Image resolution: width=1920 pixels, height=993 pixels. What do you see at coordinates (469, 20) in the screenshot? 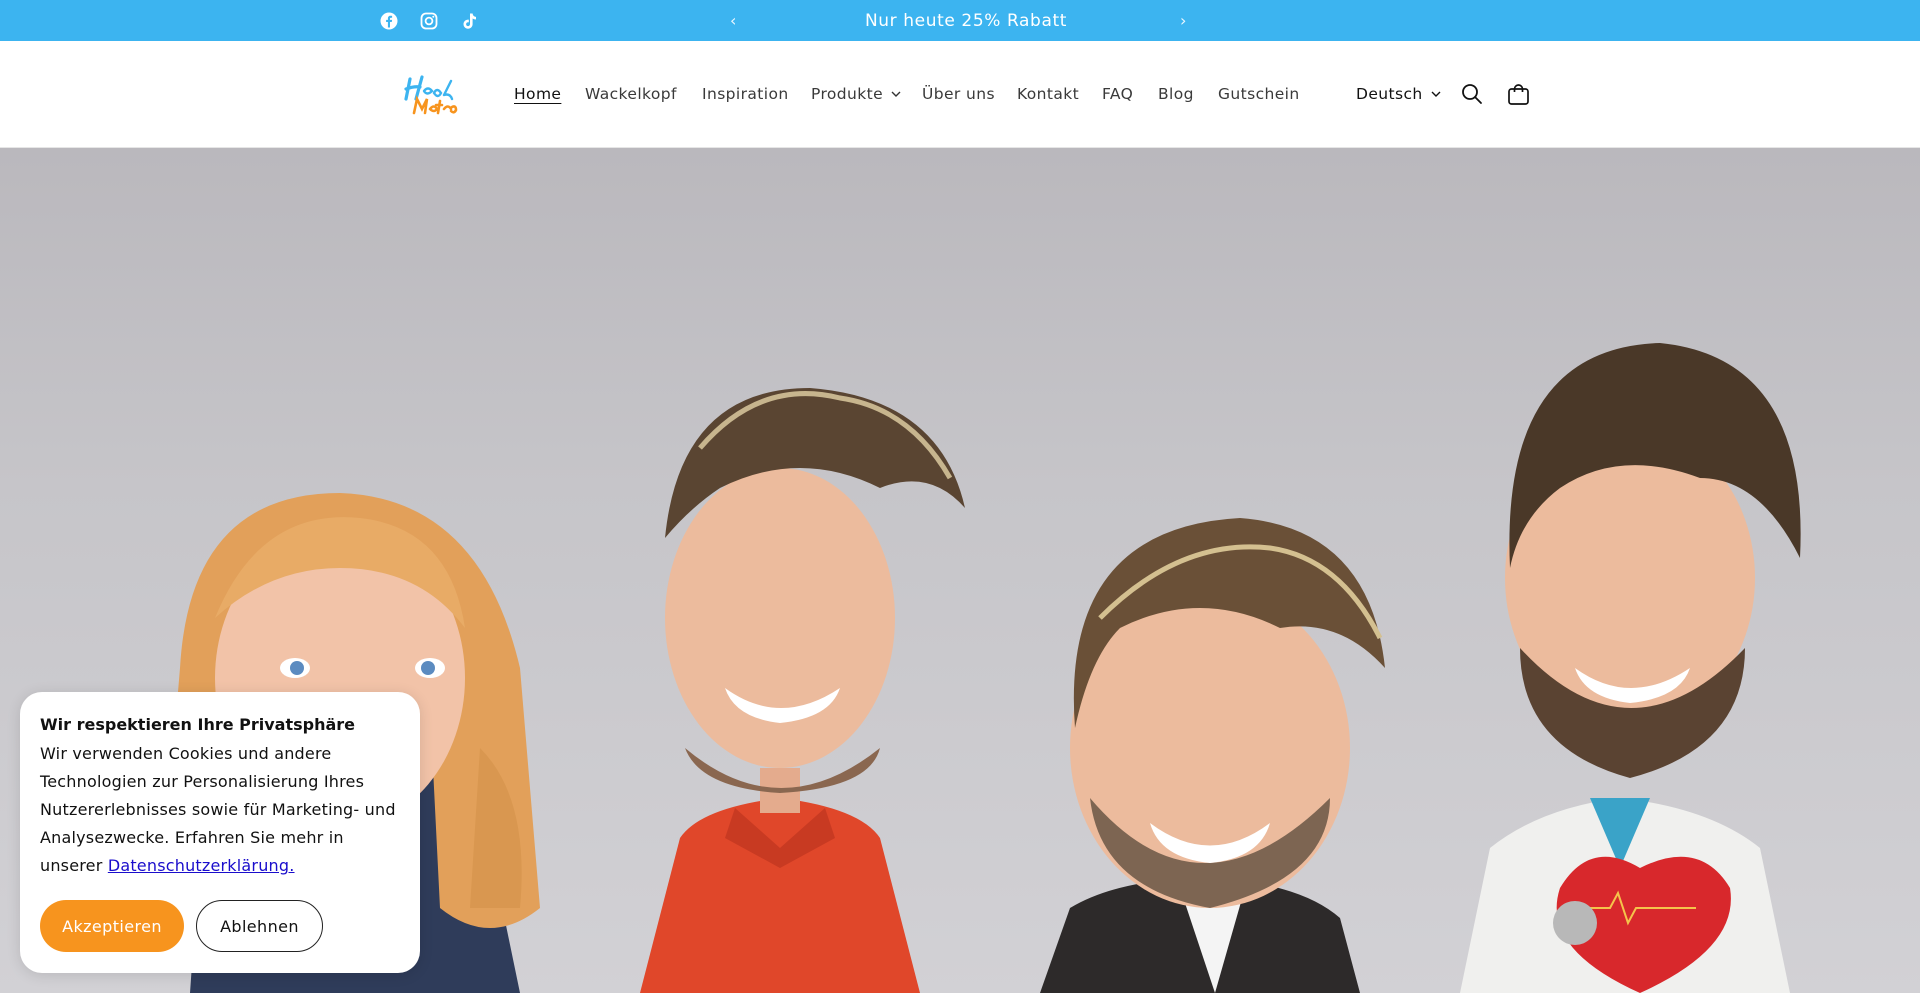
I see `tiktok-icon` at bounding box center [469, 20].